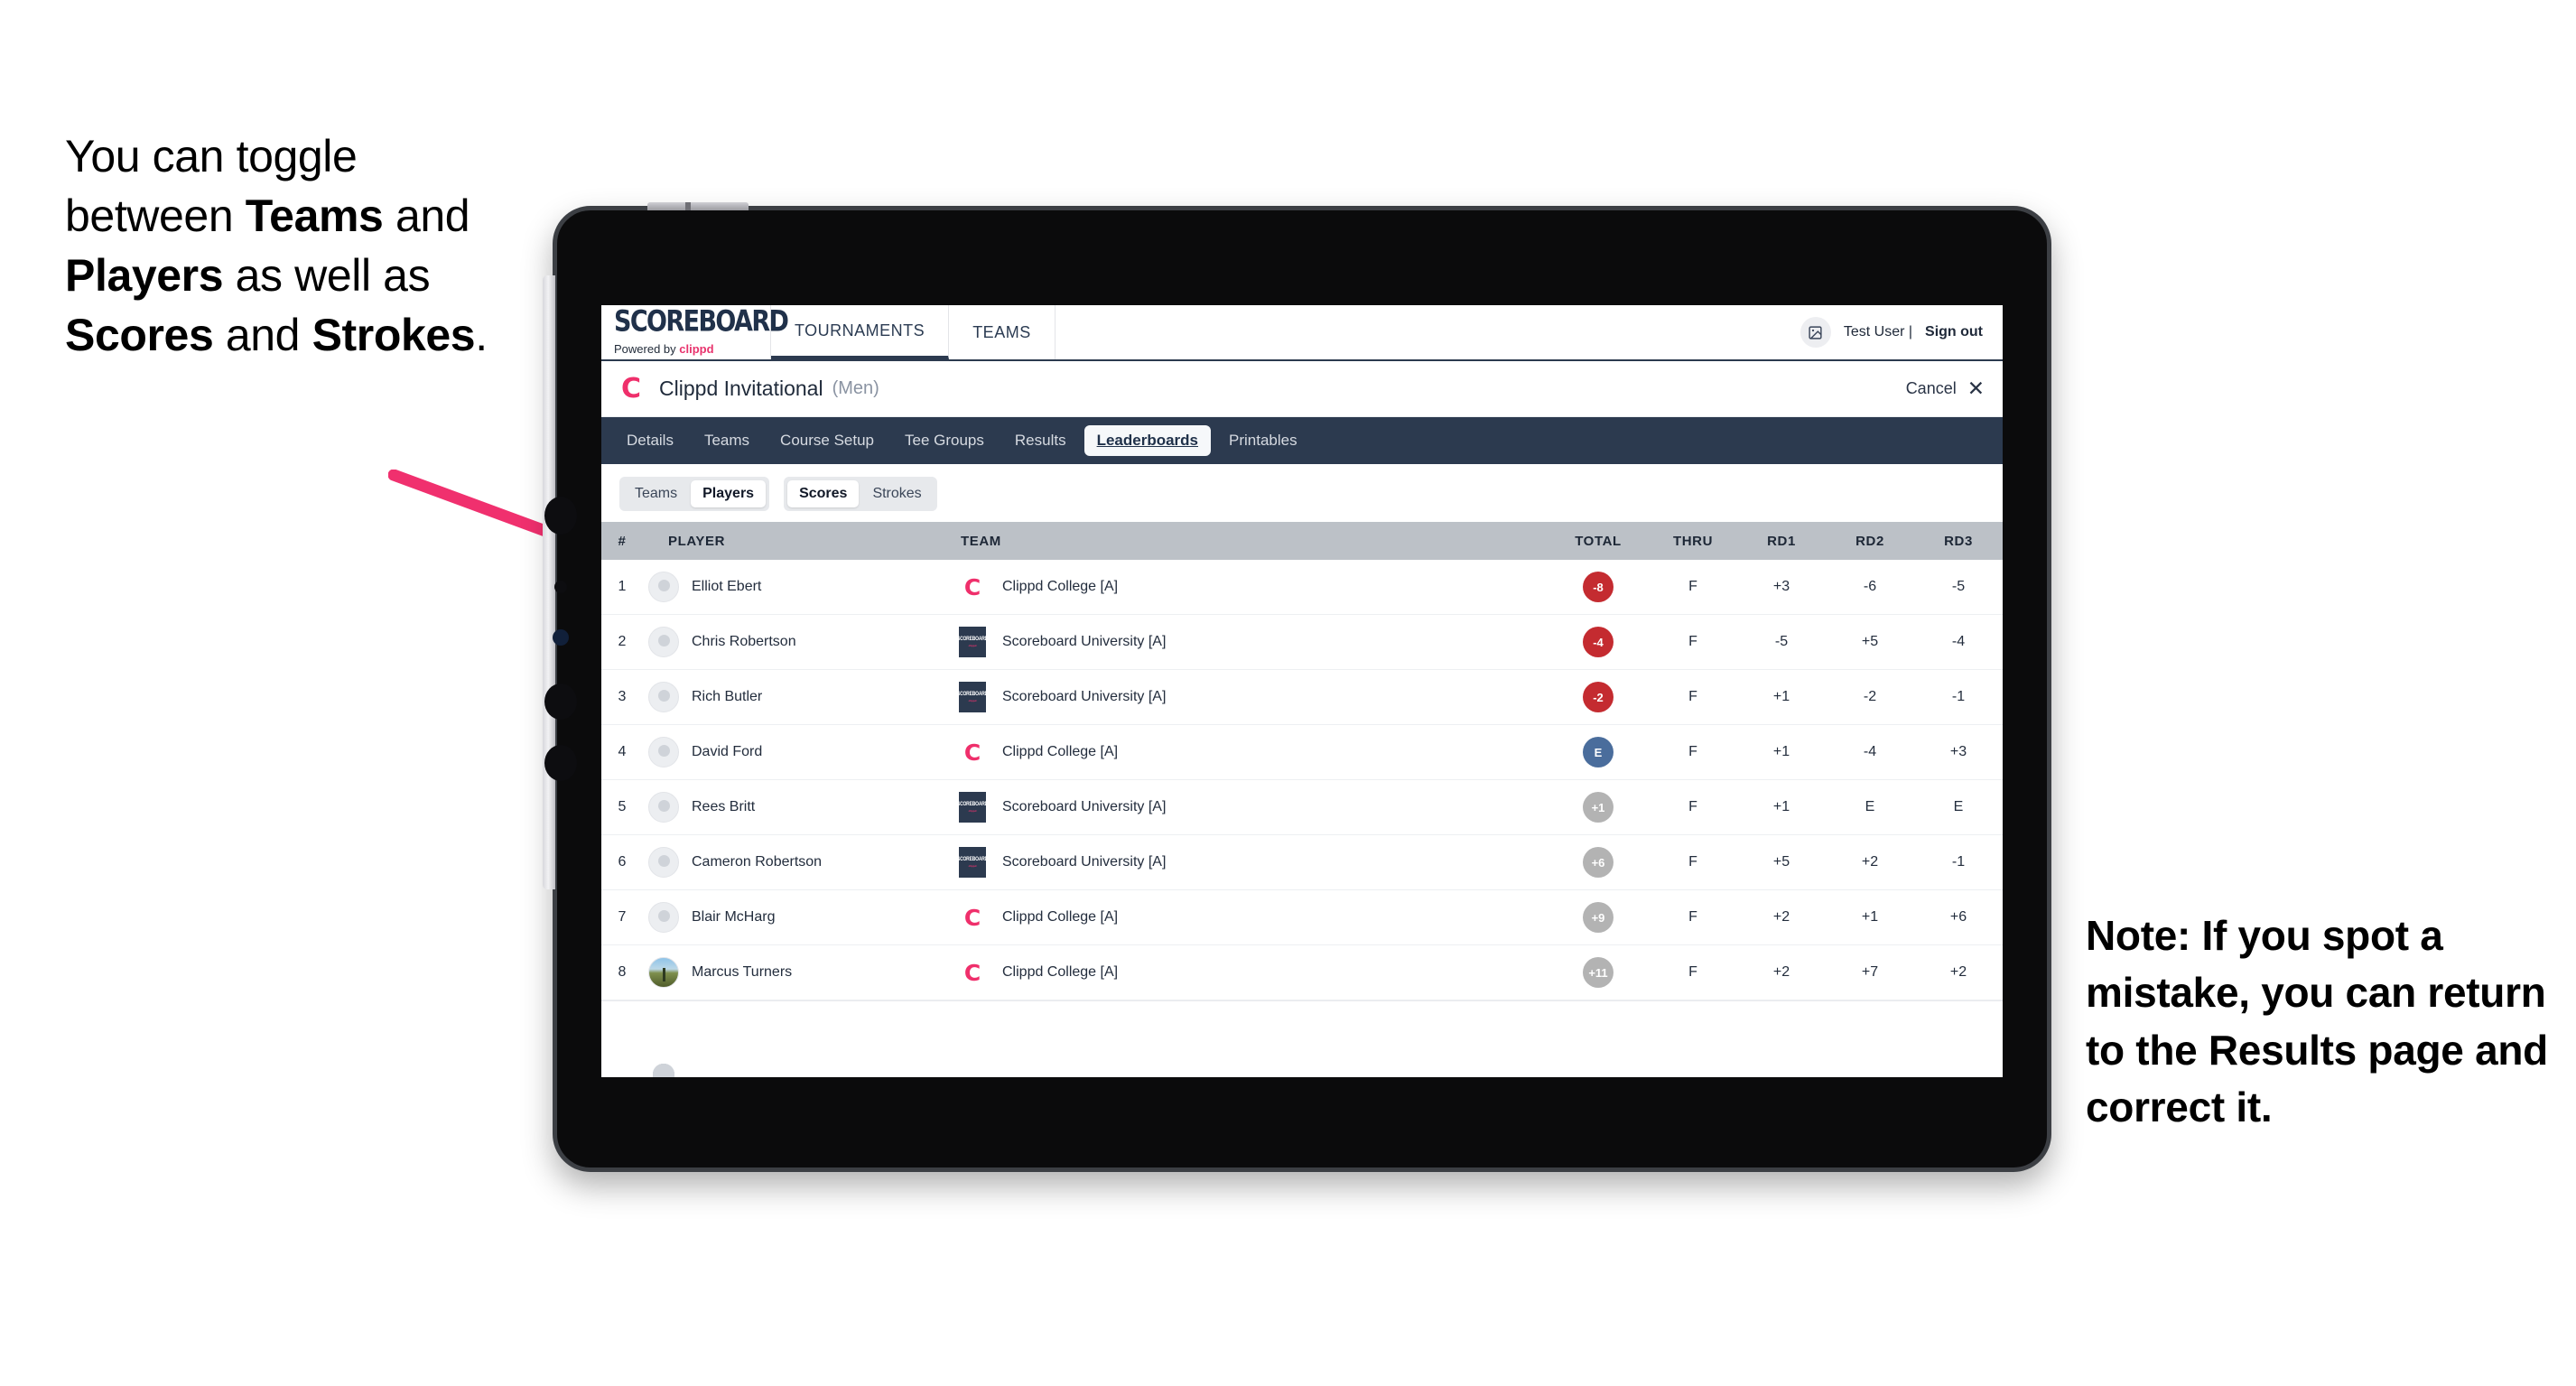 Image resolution: width=2576 pixels, height=1386 pixels. I want to click on top-nav-item-teams: TEAMS, so click(1002, 332).